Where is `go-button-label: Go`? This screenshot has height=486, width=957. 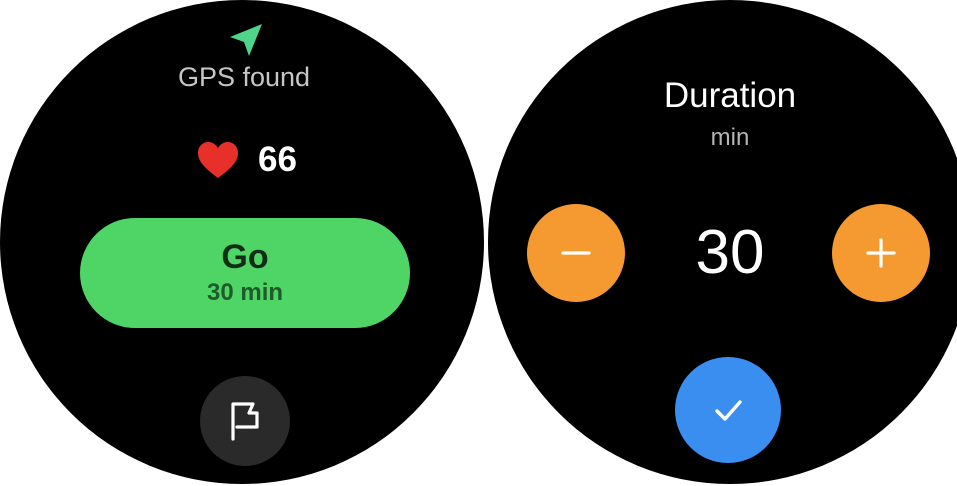
go-button-label: Go is located at coordinates (245, 257).